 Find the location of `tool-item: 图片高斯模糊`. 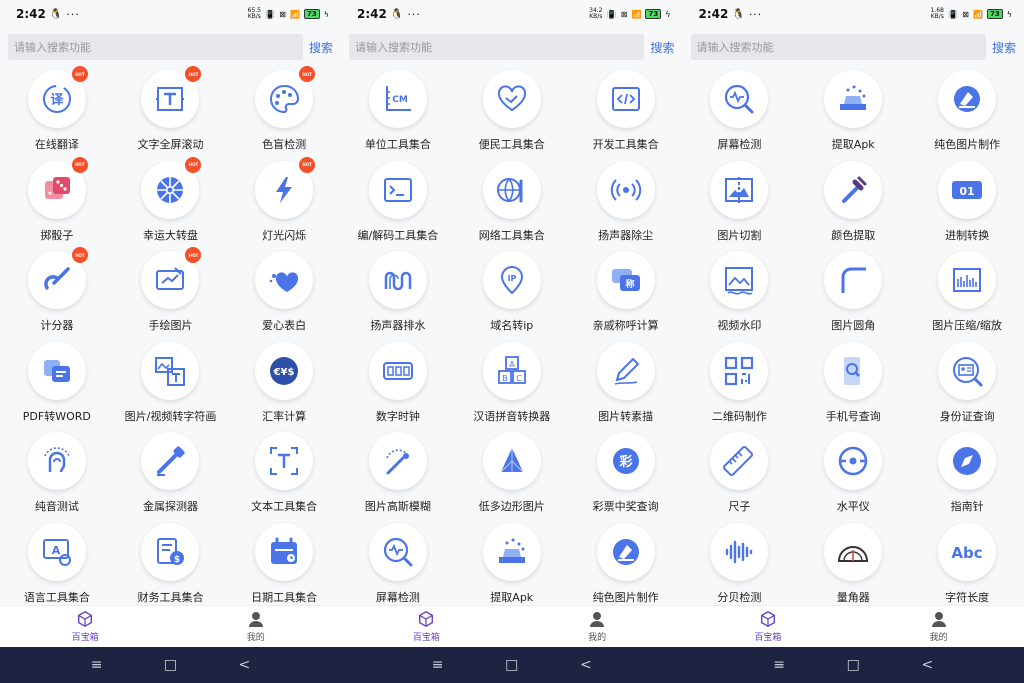

tool-item: 图片高斯模糊 is located at coordinates (398, 477).